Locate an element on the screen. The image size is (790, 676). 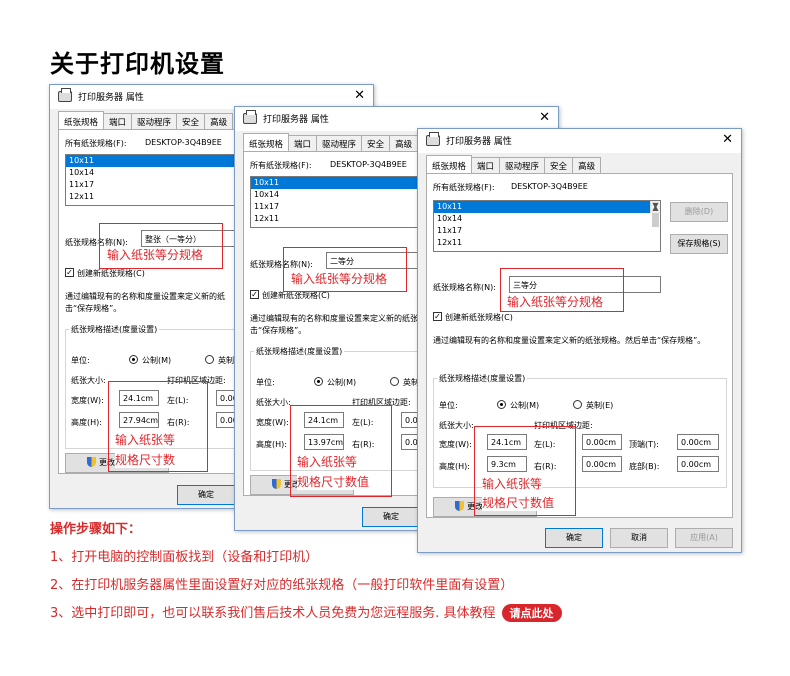
units-label: 单位: is located at coordinates (448, 405).